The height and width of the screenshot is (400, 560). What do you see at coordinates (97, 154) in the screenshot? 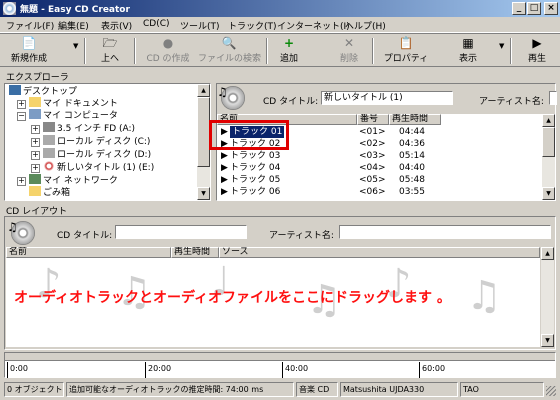
I see `tree-item-drive-d: ローカル ディスク (D:)` at bounding box center [97, 154].